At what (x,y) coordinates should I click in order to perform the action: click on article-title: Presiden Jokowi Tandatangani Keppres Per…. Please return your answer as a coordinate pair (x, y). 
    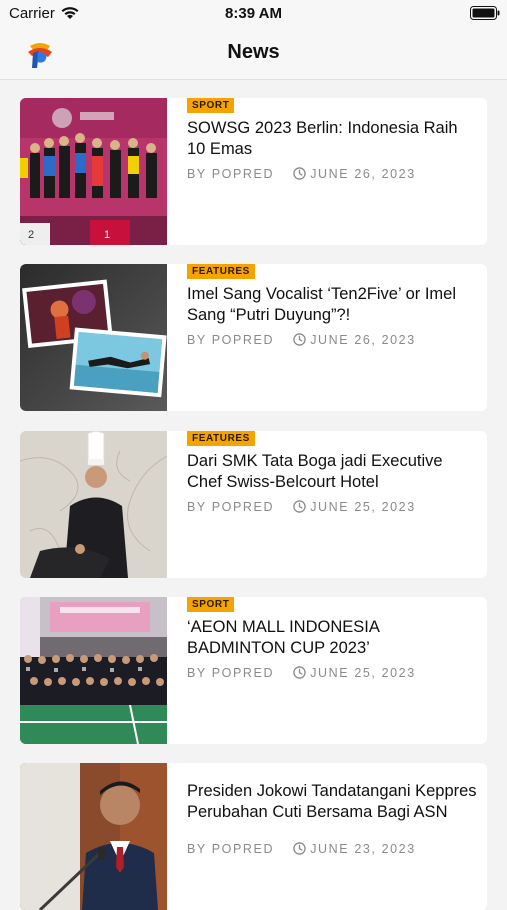
    Looking at the image, I should click on (332, 802).